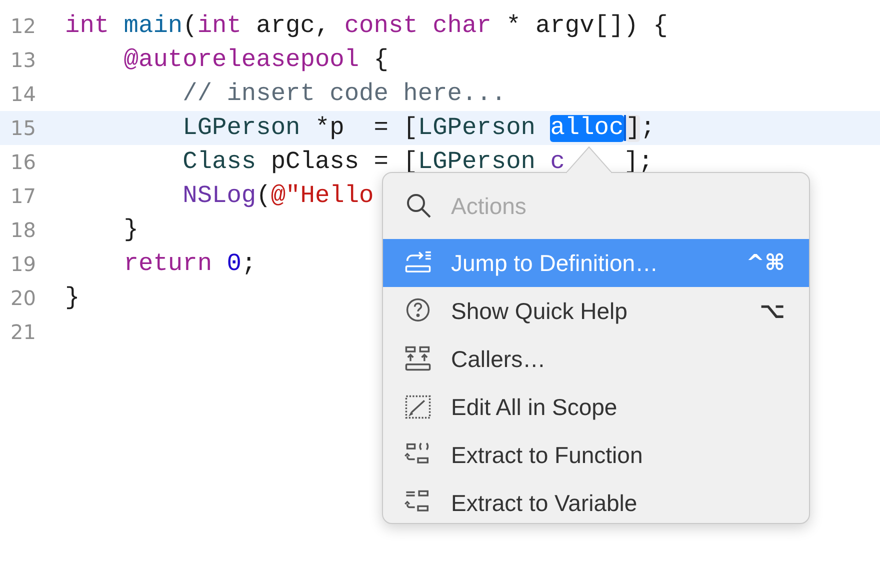  I want to click on selected-text: alloc, so click(587, 128).